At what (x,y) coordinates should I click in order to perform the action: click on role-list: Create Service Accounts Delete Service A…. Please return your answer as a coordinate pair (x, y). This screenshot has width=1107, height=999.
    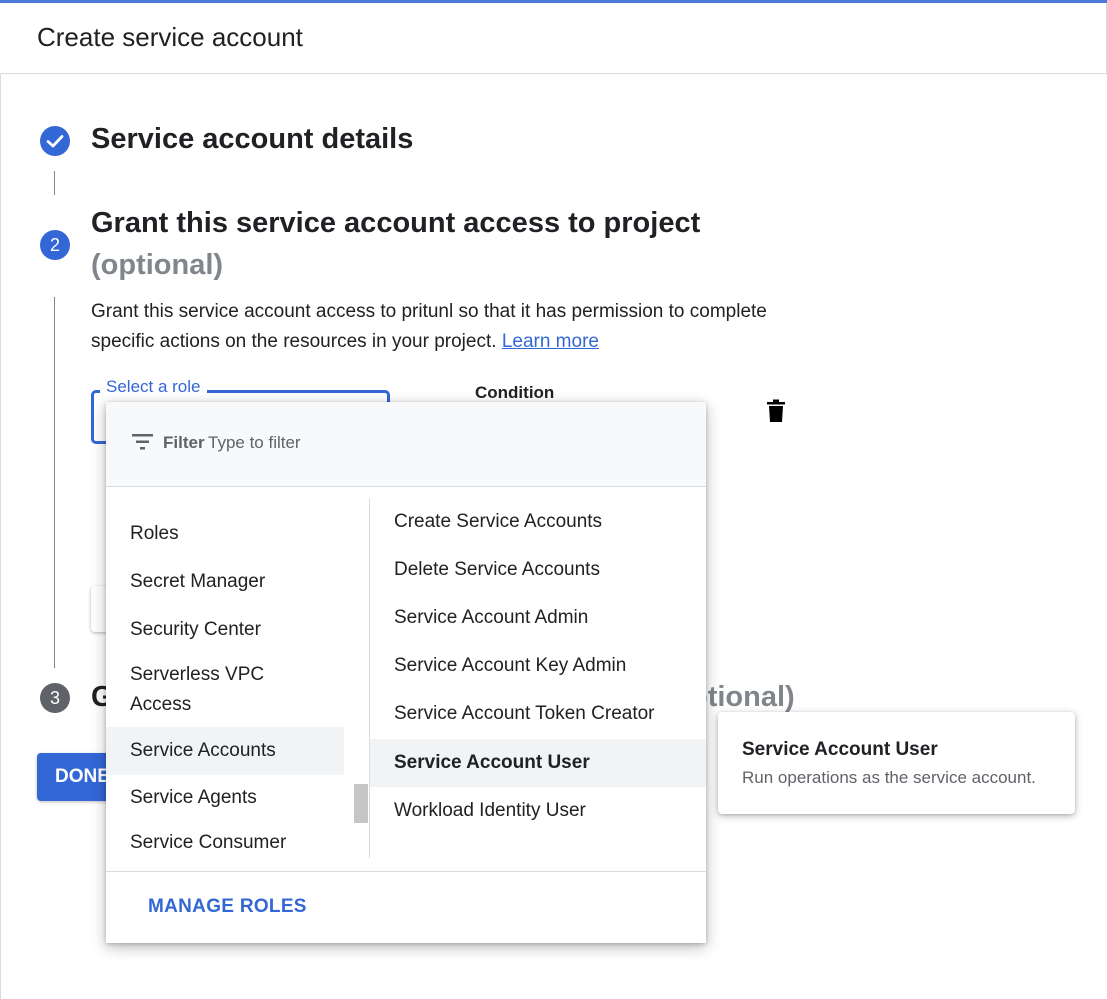
    Looking at the image, I should click on (538, 678).